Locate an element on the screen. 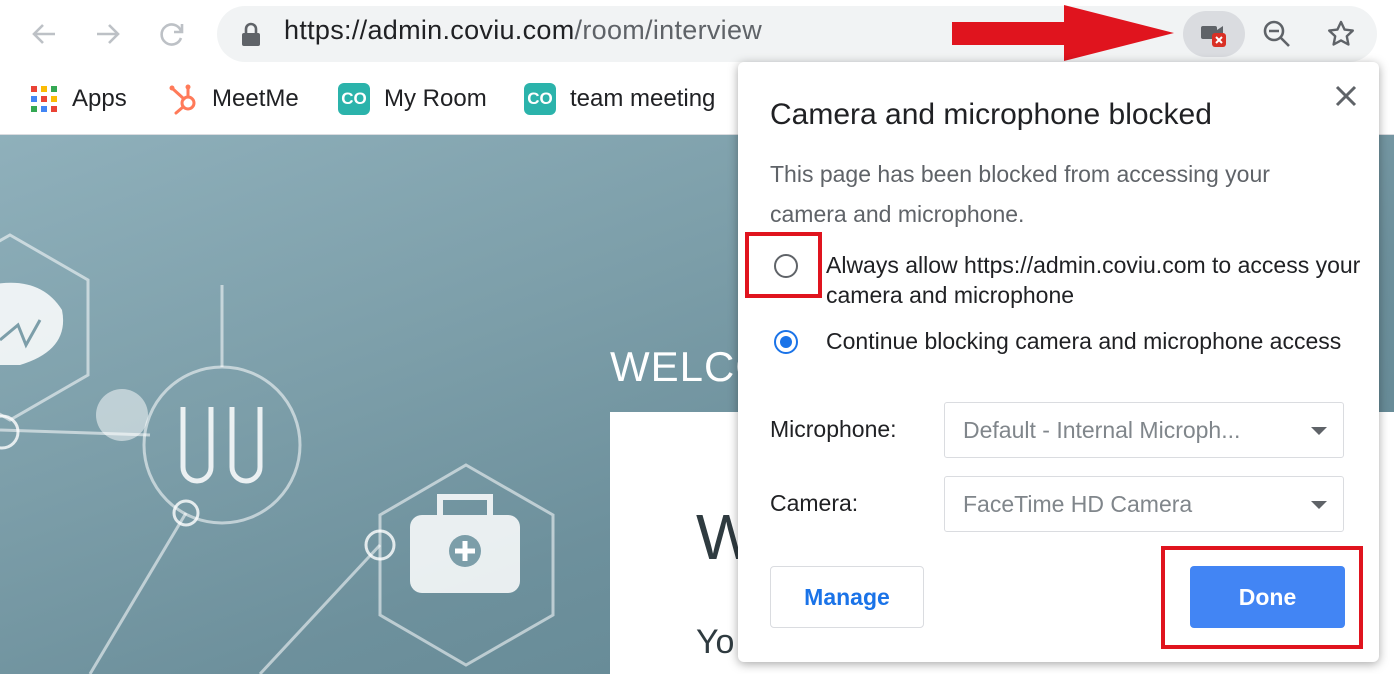  zoom-out-icon is located at coordinates (1276, 33).